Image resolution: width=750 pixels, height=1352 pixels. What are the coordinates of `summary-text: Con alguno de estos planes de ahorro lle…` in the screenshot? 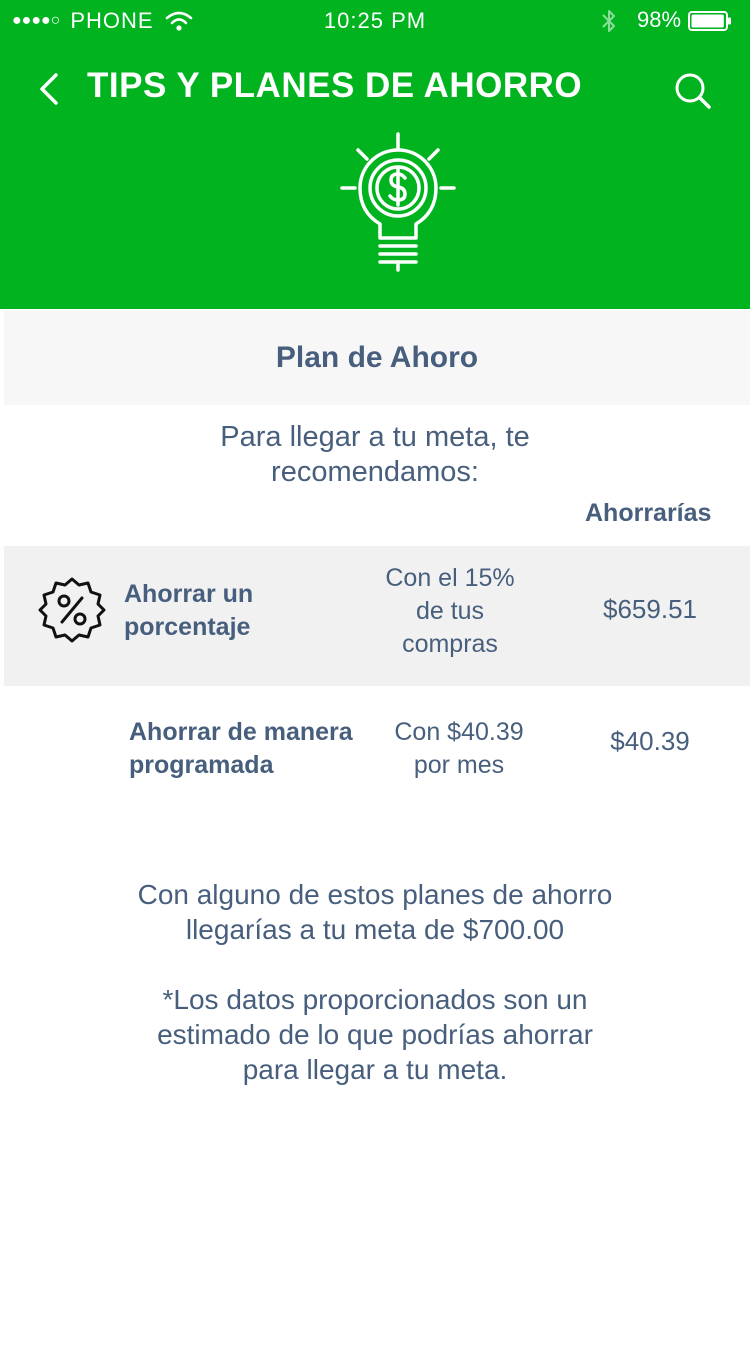 It's located at (375, 912).